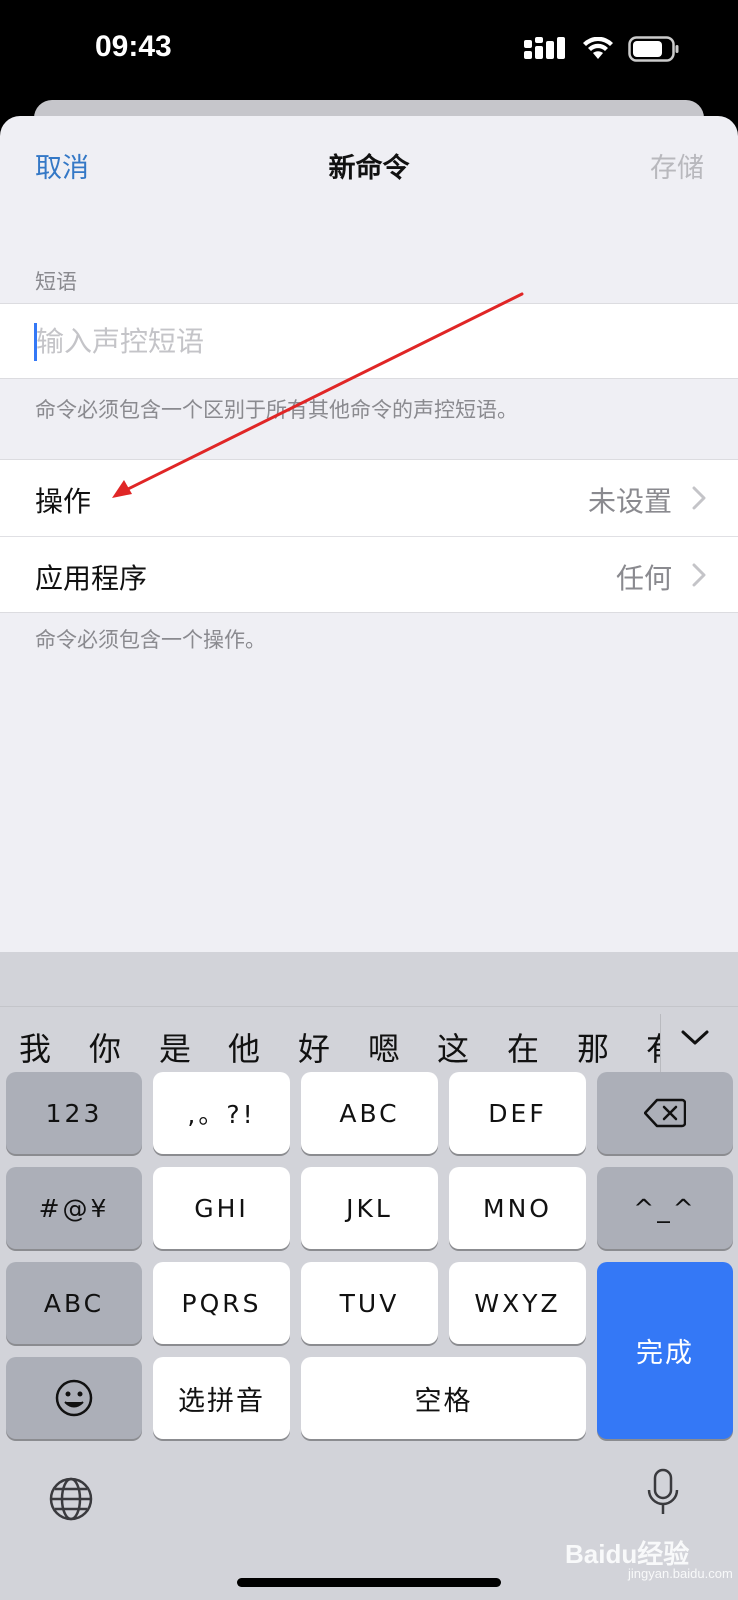 The image size is (738, 1600). Describe the element at coordinates (221, 1398) in the screenshot. I see `select-pinyin-key: 选拼音` at that location.